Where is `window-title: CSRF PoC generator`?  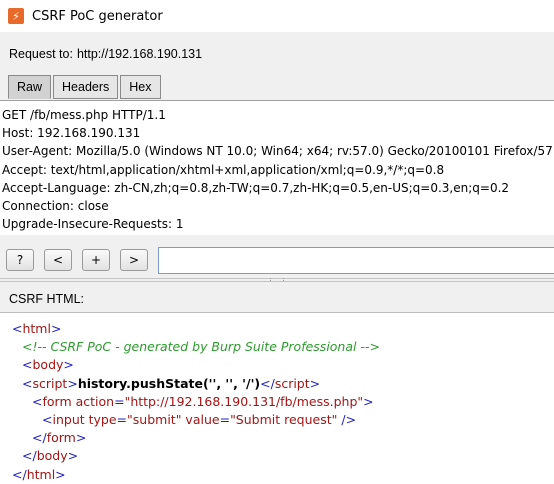
window-title: CSRF PoC generator is located at coordinates (97, 16).